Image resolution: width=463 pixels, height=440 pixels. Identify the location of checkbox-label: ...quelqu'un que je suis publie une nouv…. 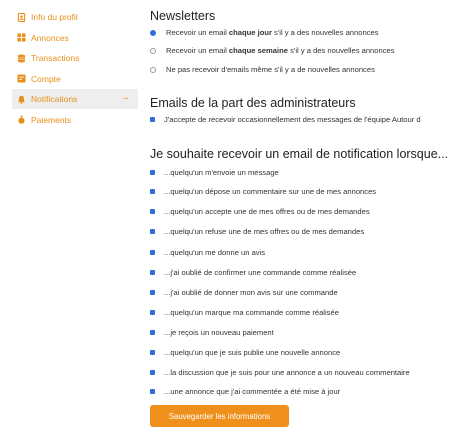
(252, 352).